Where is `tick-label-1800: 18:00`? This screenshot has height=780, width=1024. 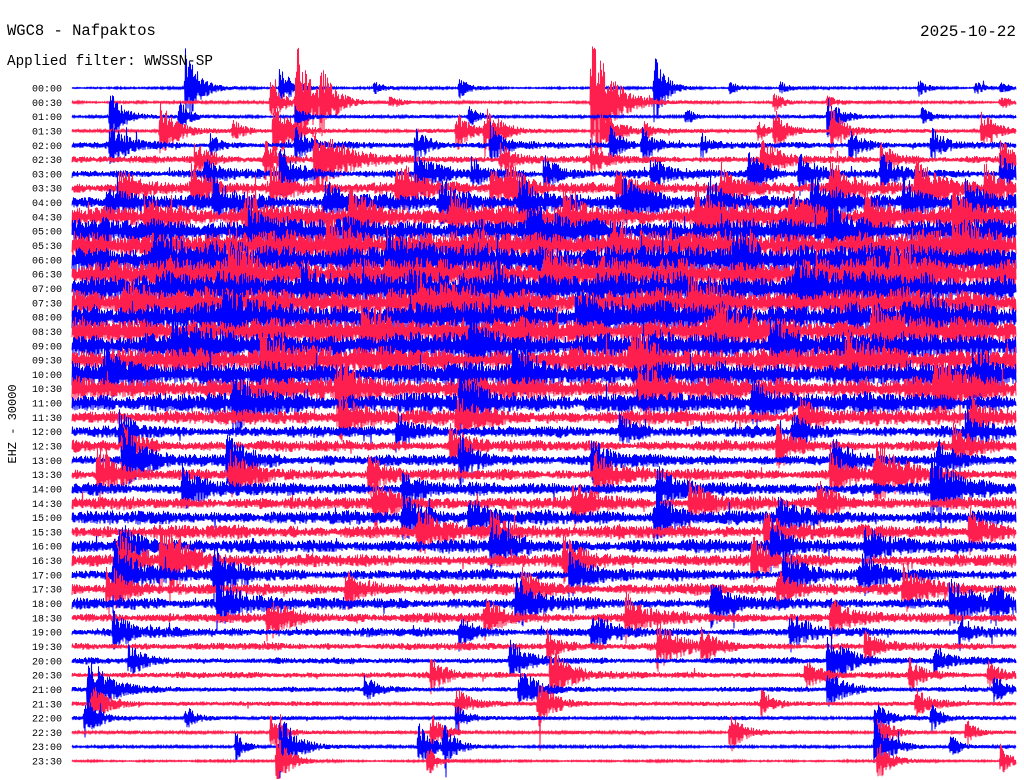 tick-label-1800: 18:00 is located at coordinates (47, 605).